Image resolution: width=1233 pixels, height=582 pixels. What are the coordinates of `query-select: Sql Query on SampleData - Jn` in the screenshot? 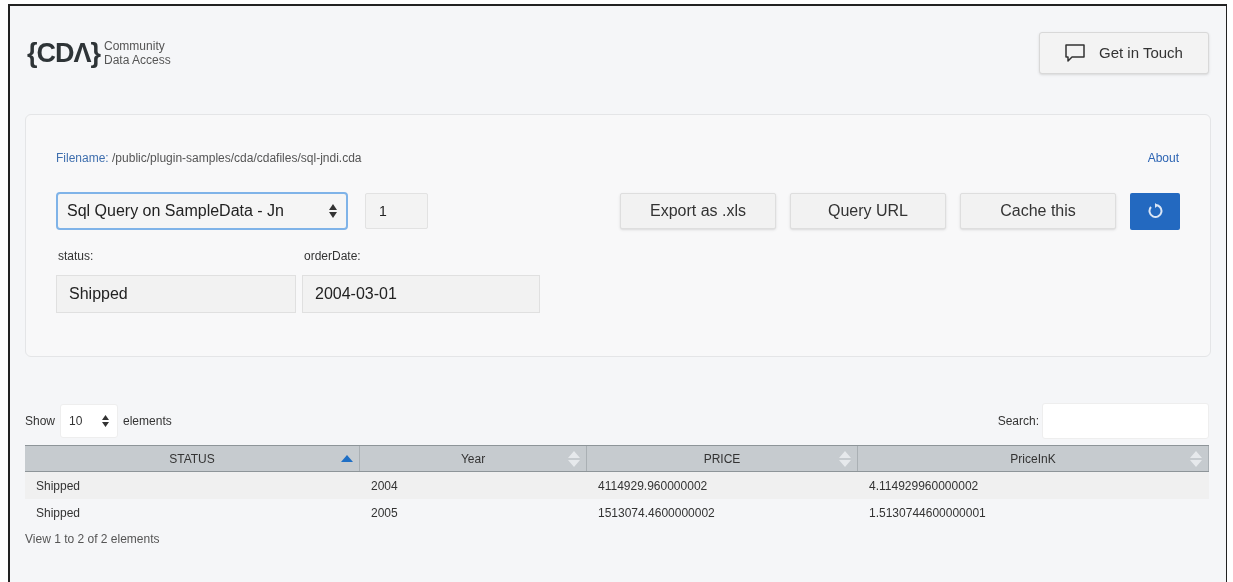 It's located at (202, 211).